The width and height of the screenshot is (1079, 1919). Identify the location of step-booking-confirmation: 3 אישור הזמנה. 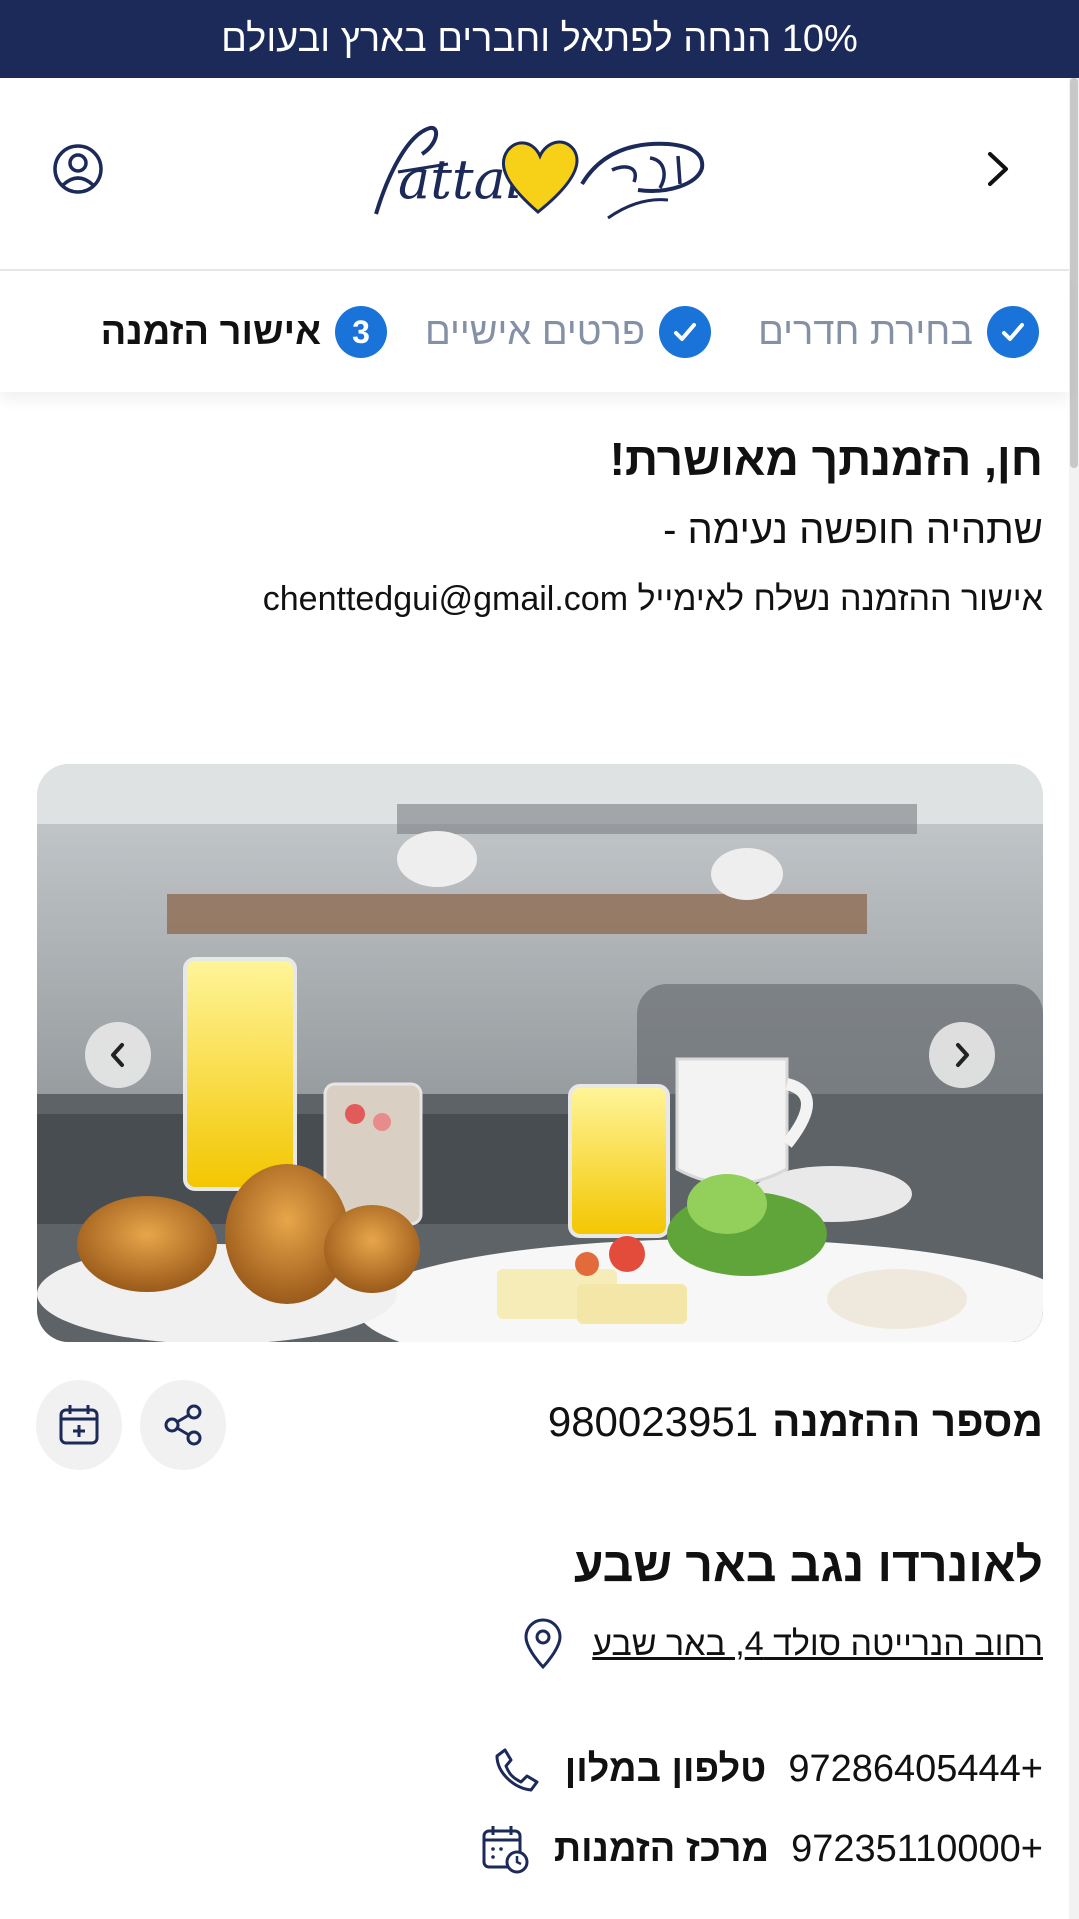
(244, 332).